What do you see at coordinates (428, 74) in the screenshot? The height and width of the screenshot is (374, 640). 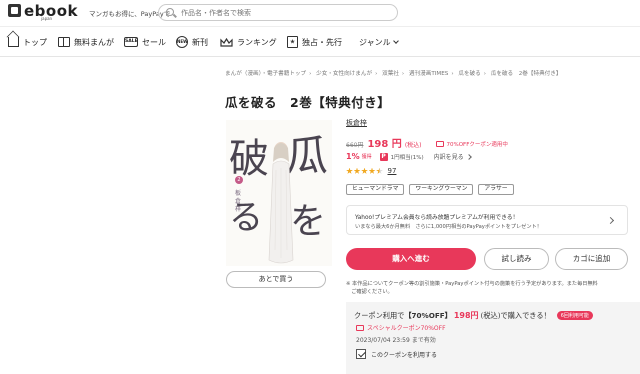 I see `breadcrumb-item: 週刊漫画TIMES` at bounding box center [428, 74].